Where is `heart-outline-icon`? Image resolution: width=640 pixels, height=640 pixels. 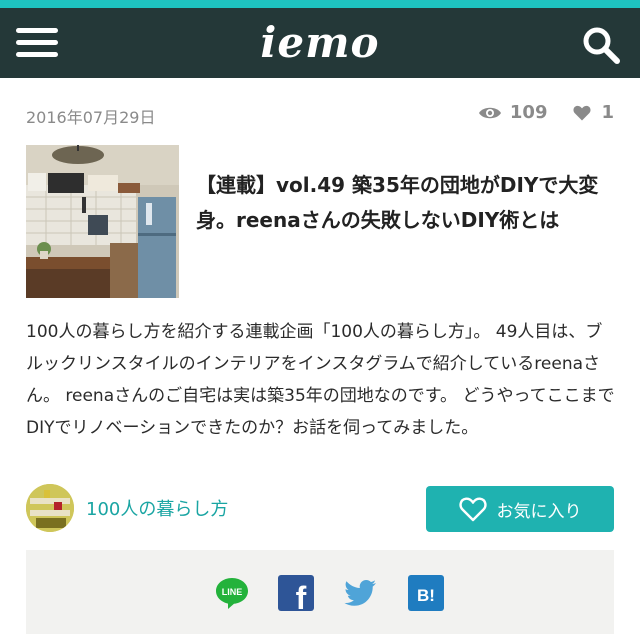 heart-outline-icon is located at coordinates (472, 509).